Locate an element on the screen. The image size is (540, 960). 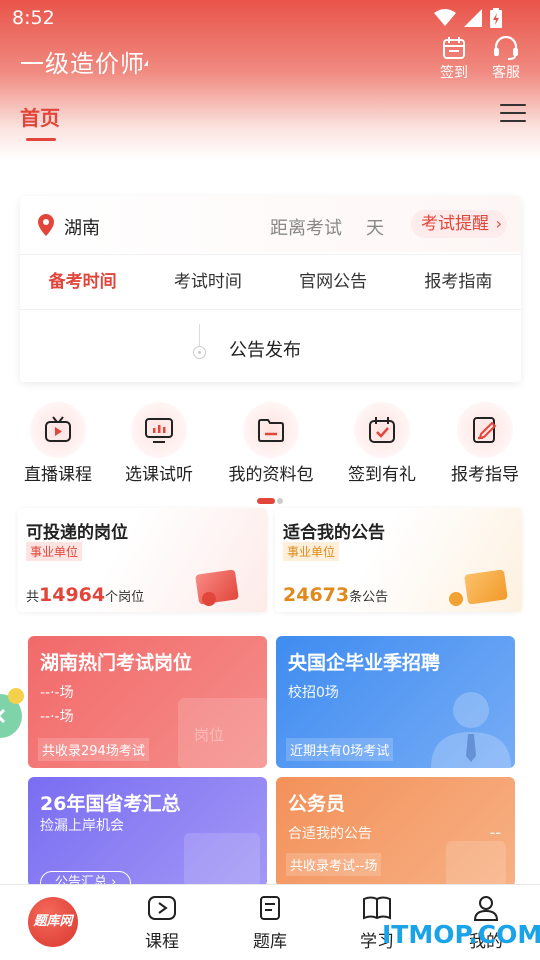
bottom-nav-label: 课程 is located at coordinates (162, 942).